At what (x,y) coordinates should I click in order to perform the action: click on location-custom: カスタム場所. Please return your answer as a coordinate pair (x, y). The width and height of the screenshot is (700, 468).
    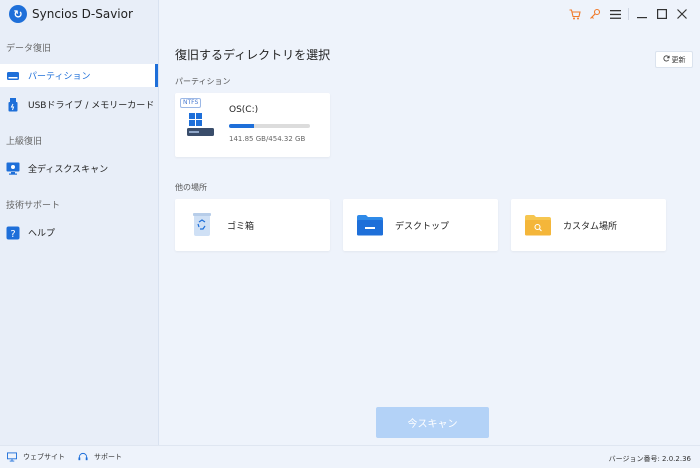
    Looking at the image, I should click on (588, 225).